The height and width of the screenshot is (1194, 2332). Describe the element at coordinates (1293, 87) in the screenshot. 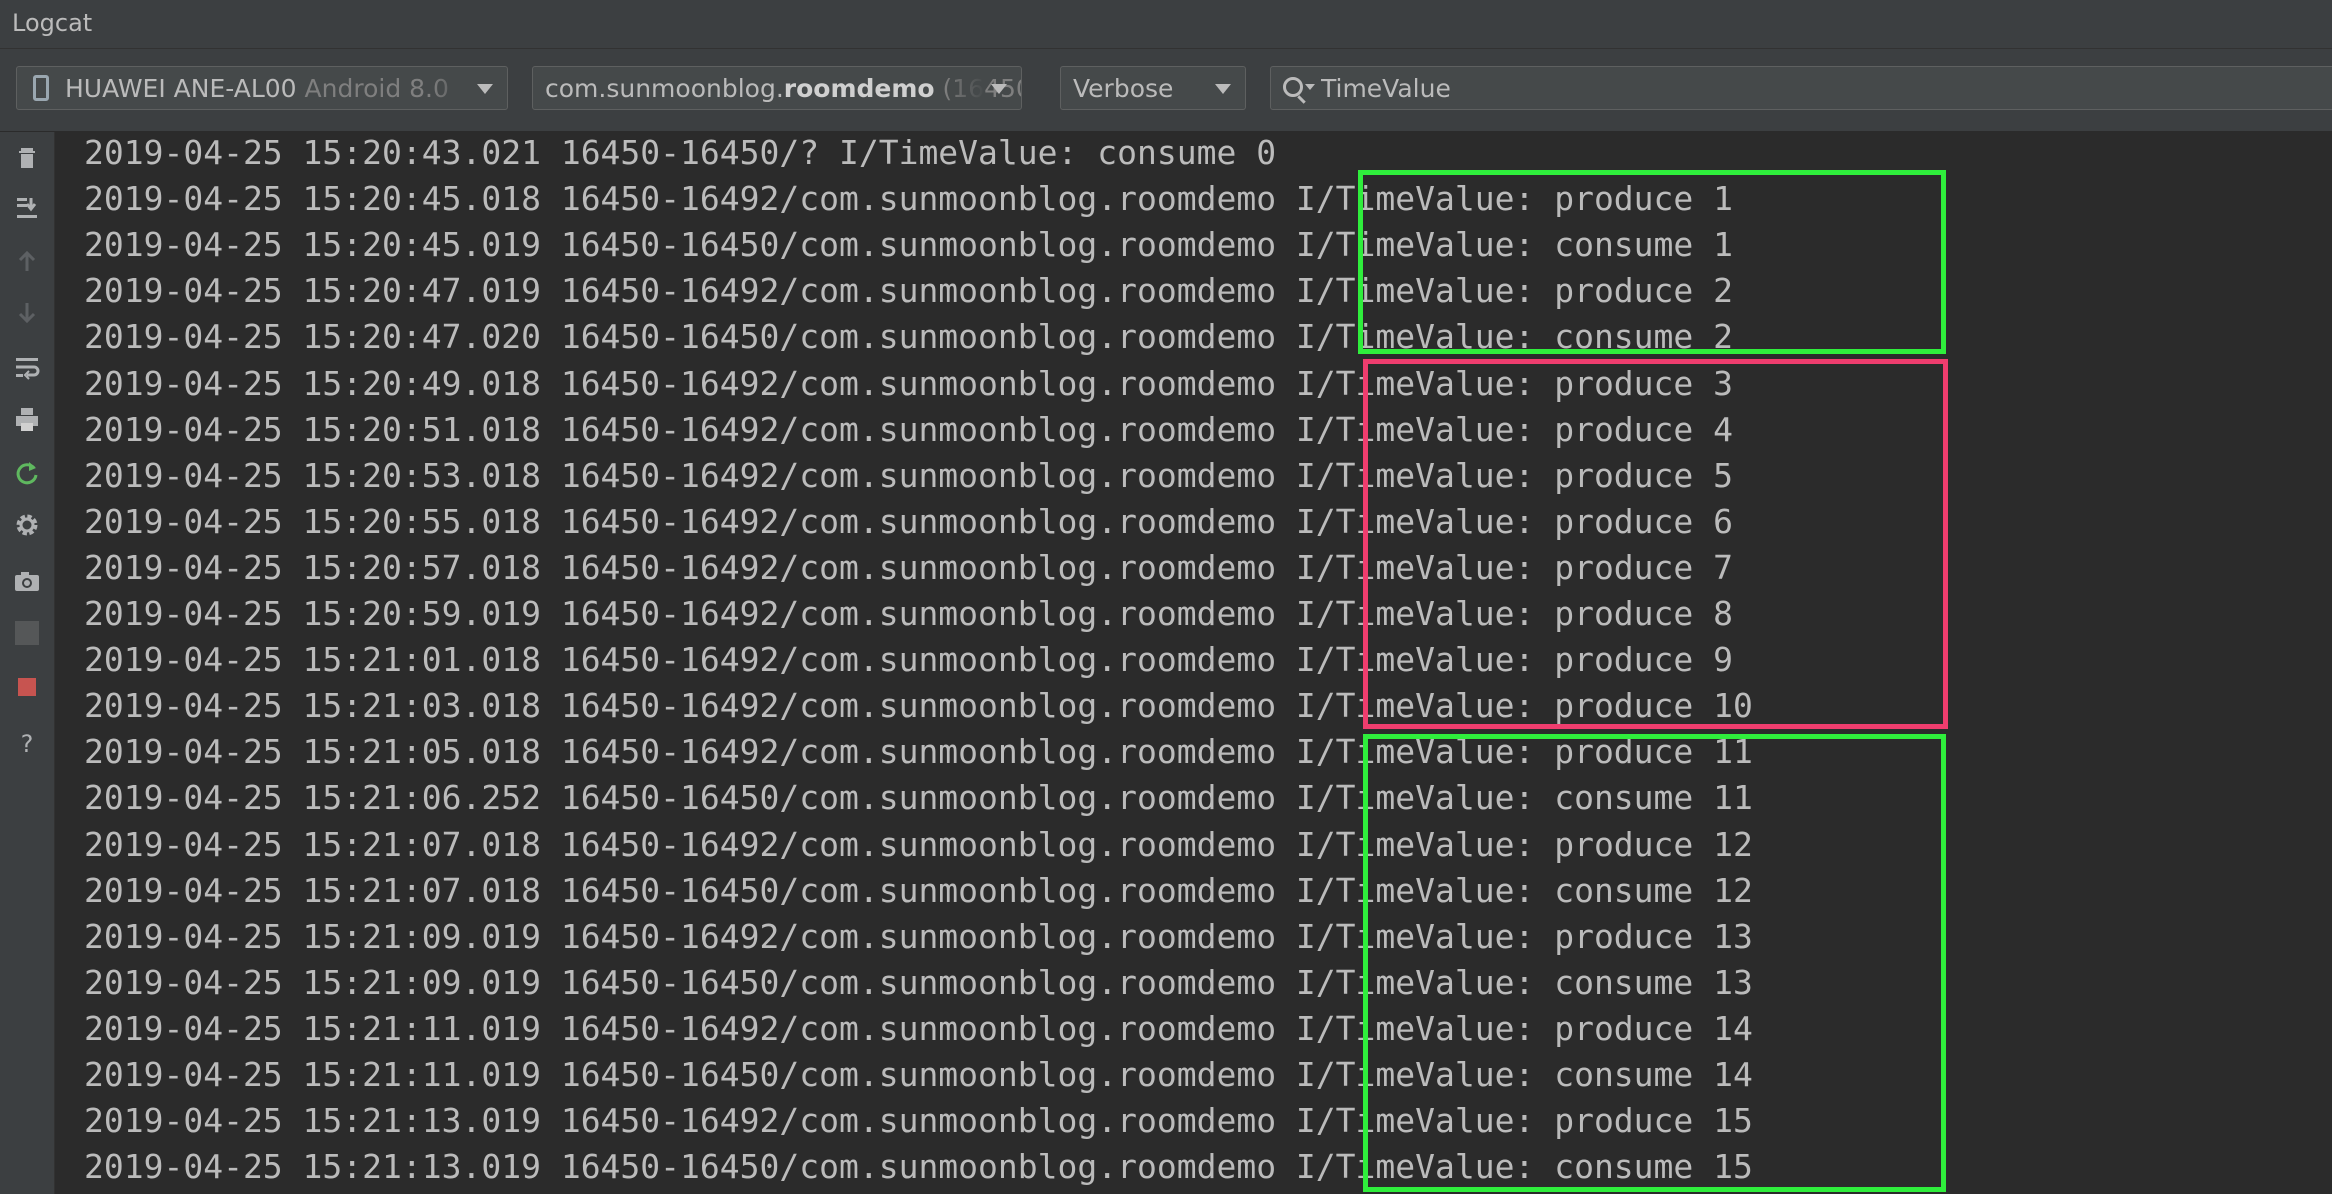

I see `search-icon` at that location.